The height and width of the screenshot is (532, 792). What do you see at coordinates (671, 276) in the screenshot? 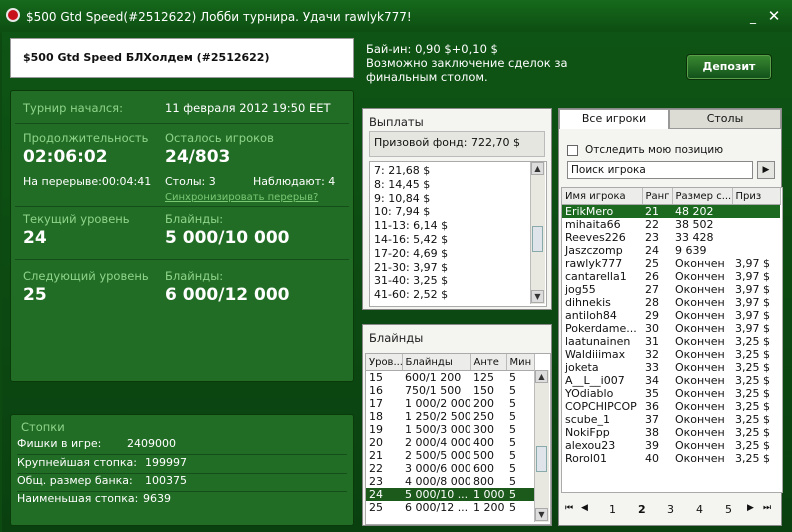
I see `player-row: cantarella1 26 Окончен 3,97 $` at bounding box center [671, 276].